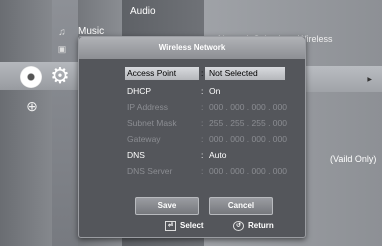 This screenshot has height=246, width=382. I want to click on dns-value: Auto, so click(218, 155).